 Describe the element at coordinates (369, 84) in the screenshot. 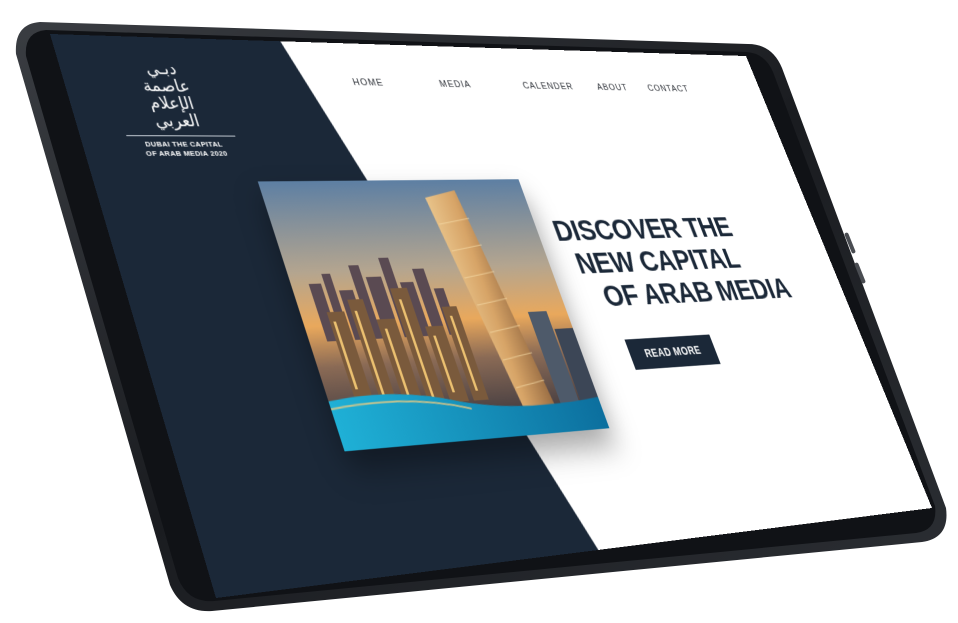

I see `nav-item-home: HOME` at that location.